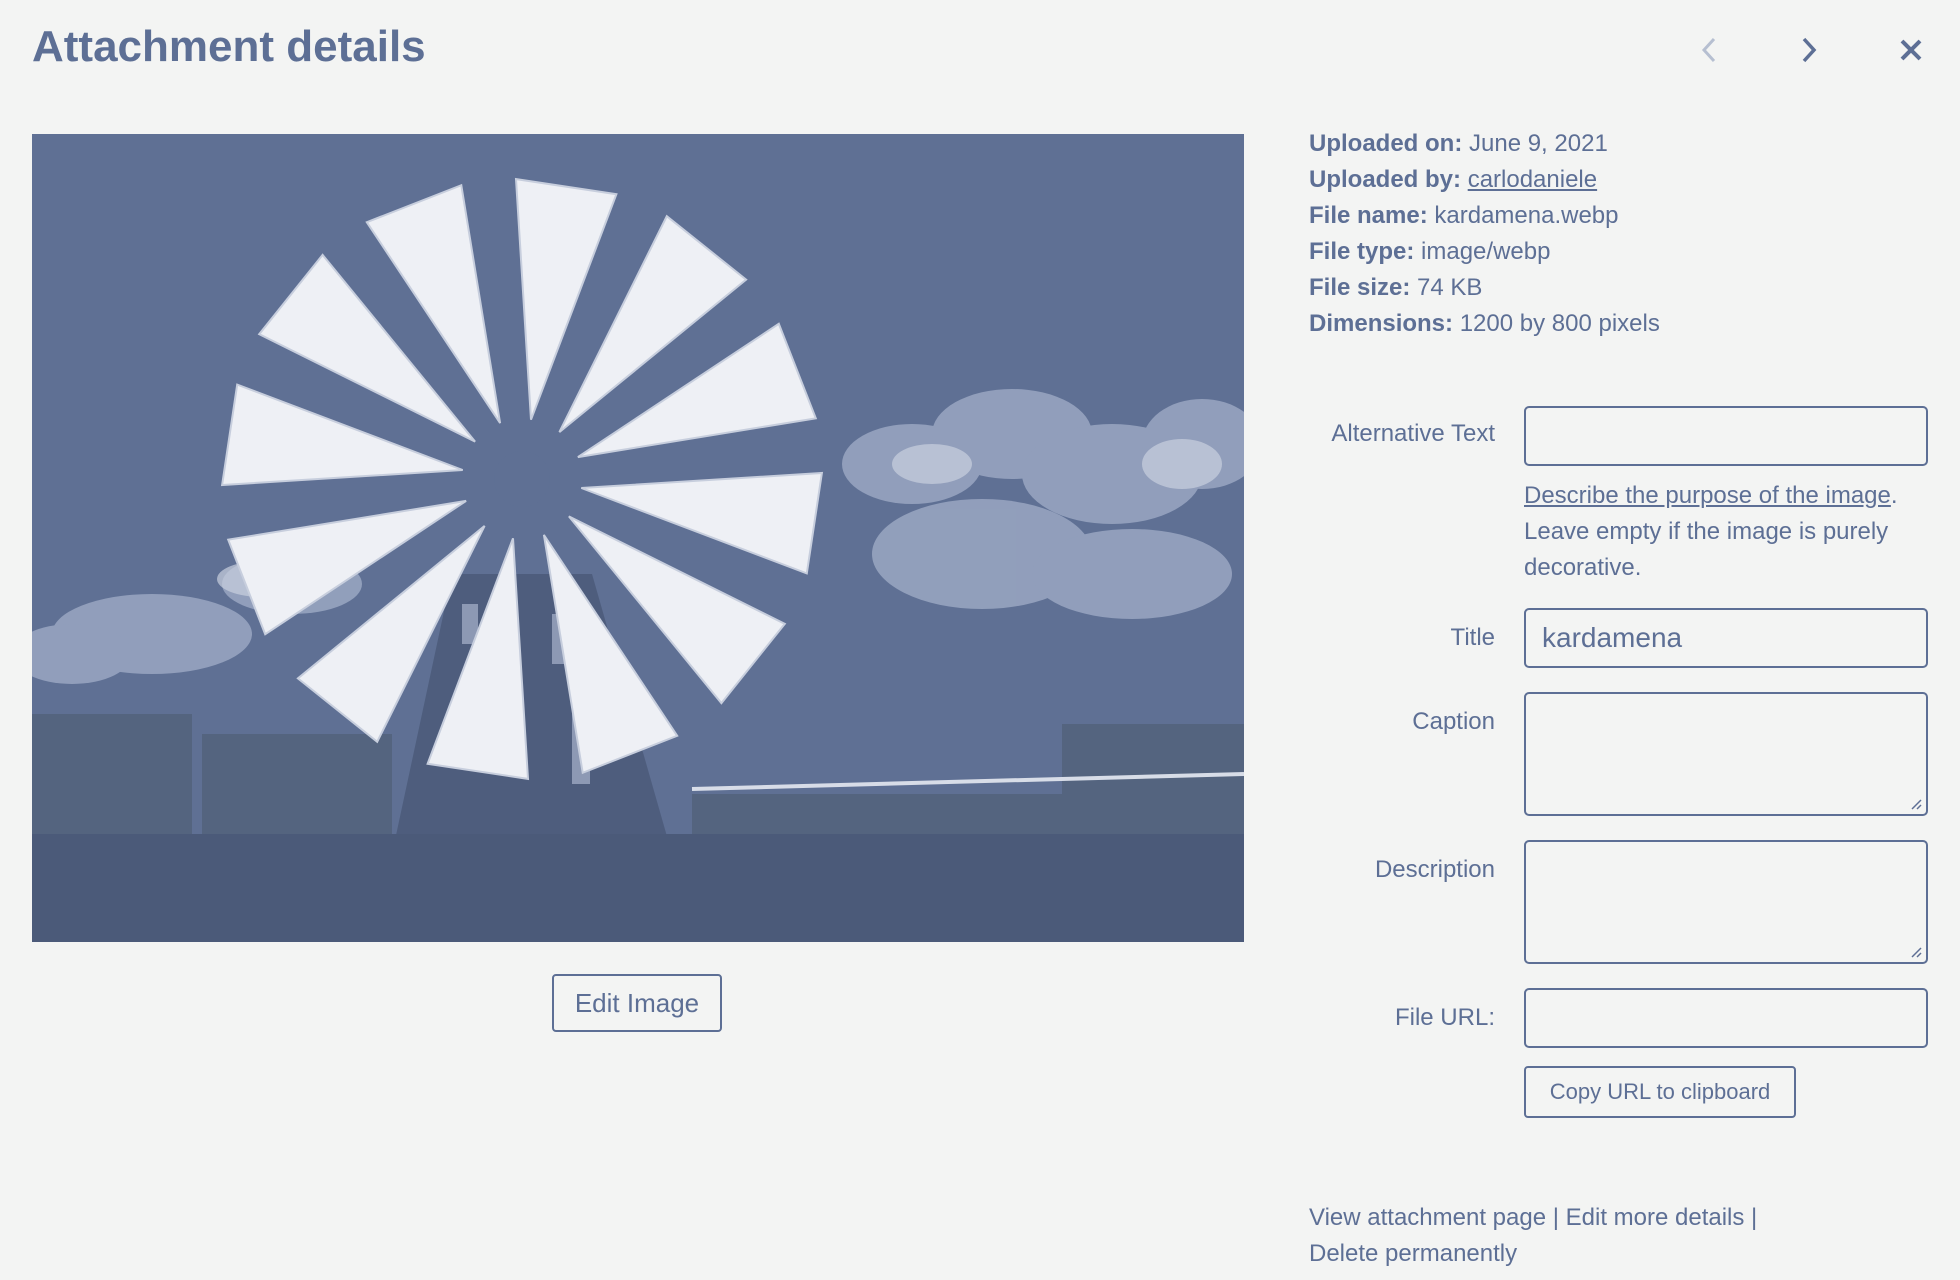 Image resolution: width=1960 pixels, height=1280 pixels. I want to click on file-url-label: File URL:, so click(1444, 1017).